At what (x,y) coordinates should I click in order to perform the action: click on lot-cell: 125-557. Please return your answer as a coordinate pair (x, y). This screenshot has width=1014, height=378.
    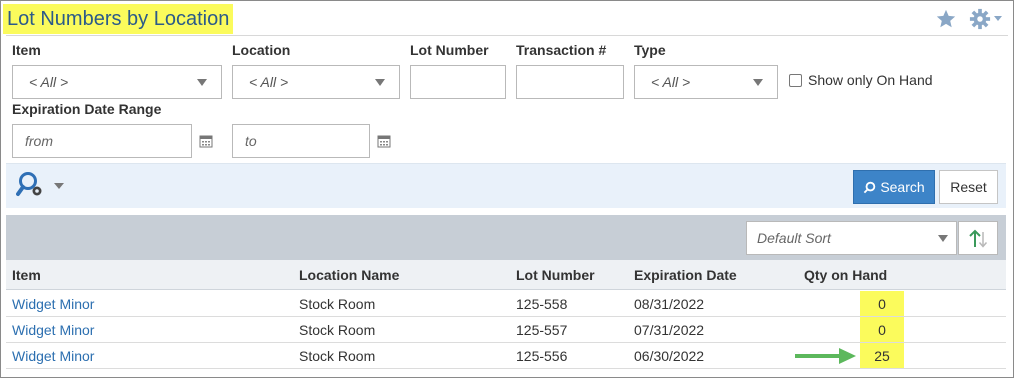
    Looking at the image, I should click on (542, 330).